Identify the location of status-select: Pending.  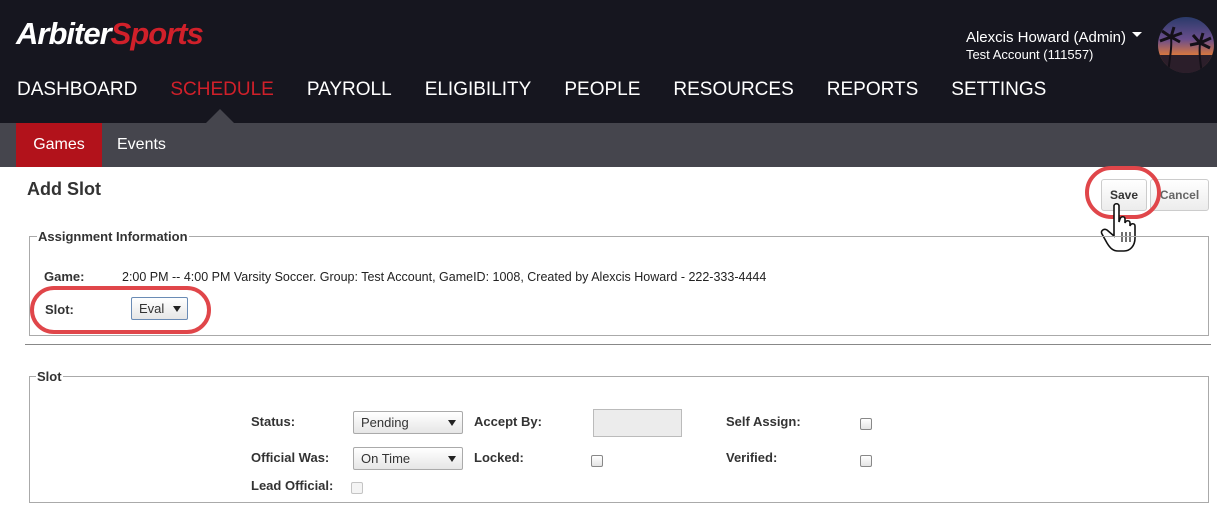
(408, 422).